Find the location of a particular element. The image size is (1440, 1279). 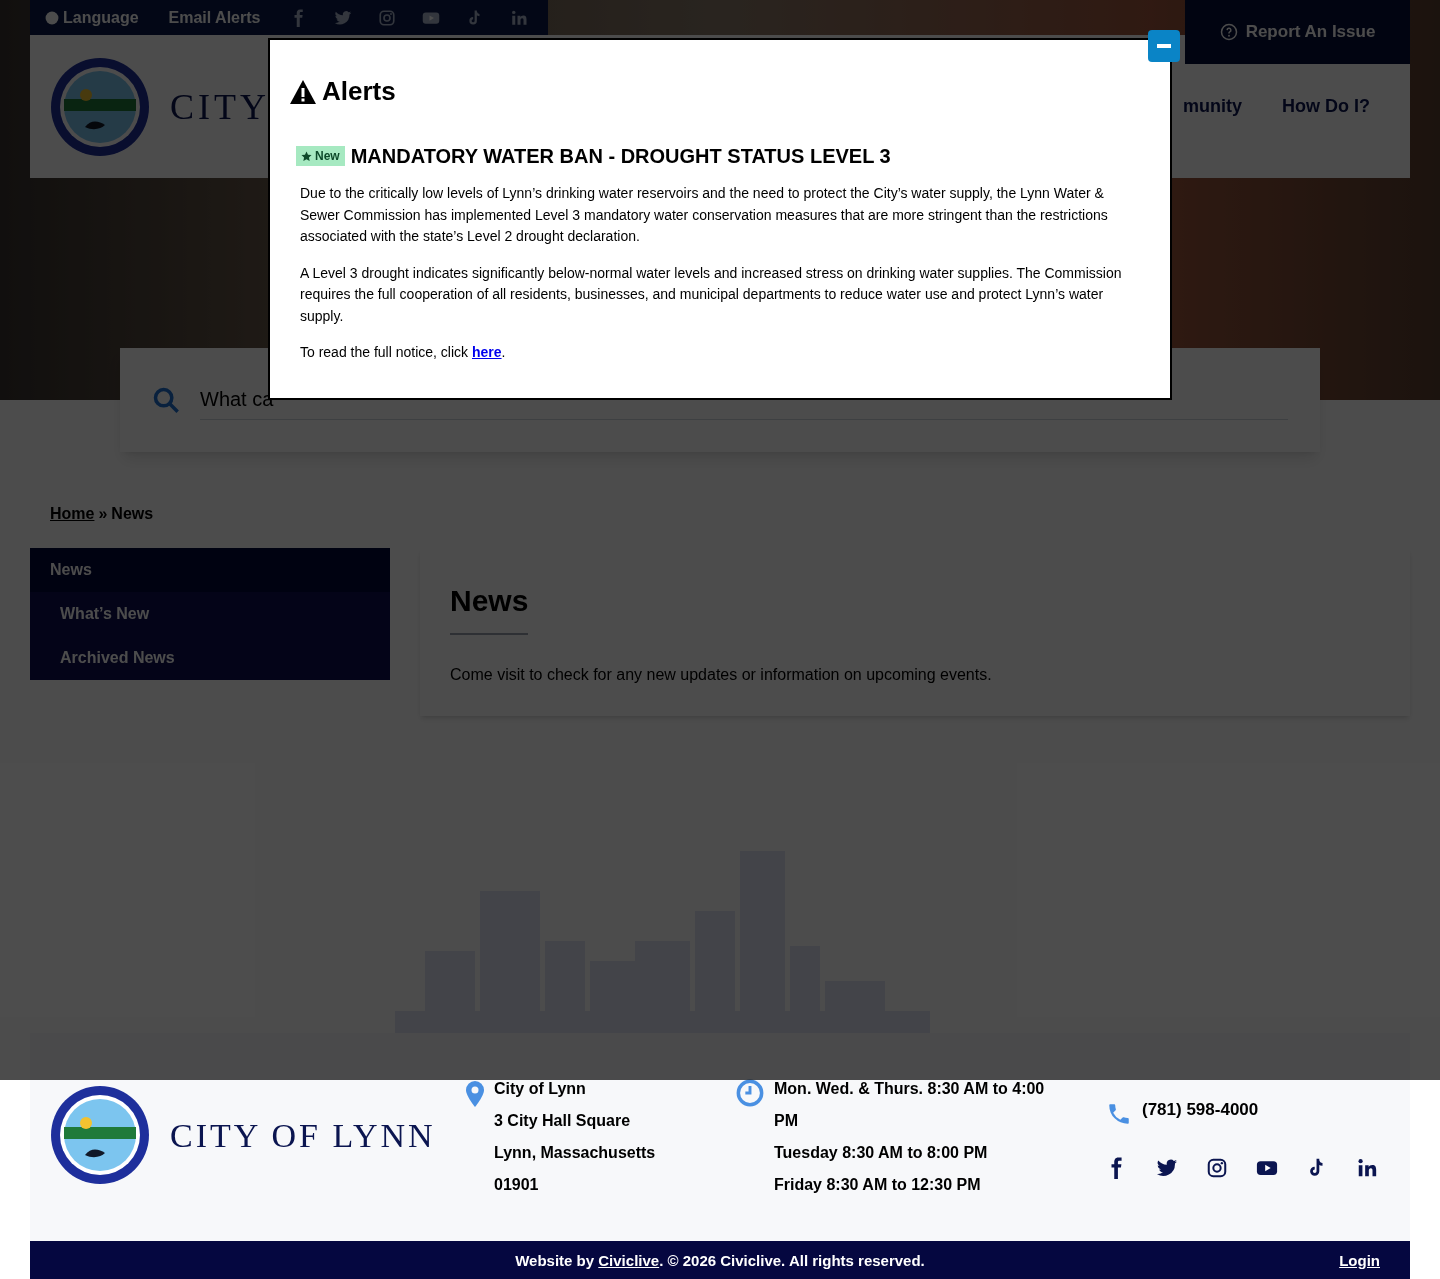

breadcrumb-current: News is located at coordinates (132, 514).